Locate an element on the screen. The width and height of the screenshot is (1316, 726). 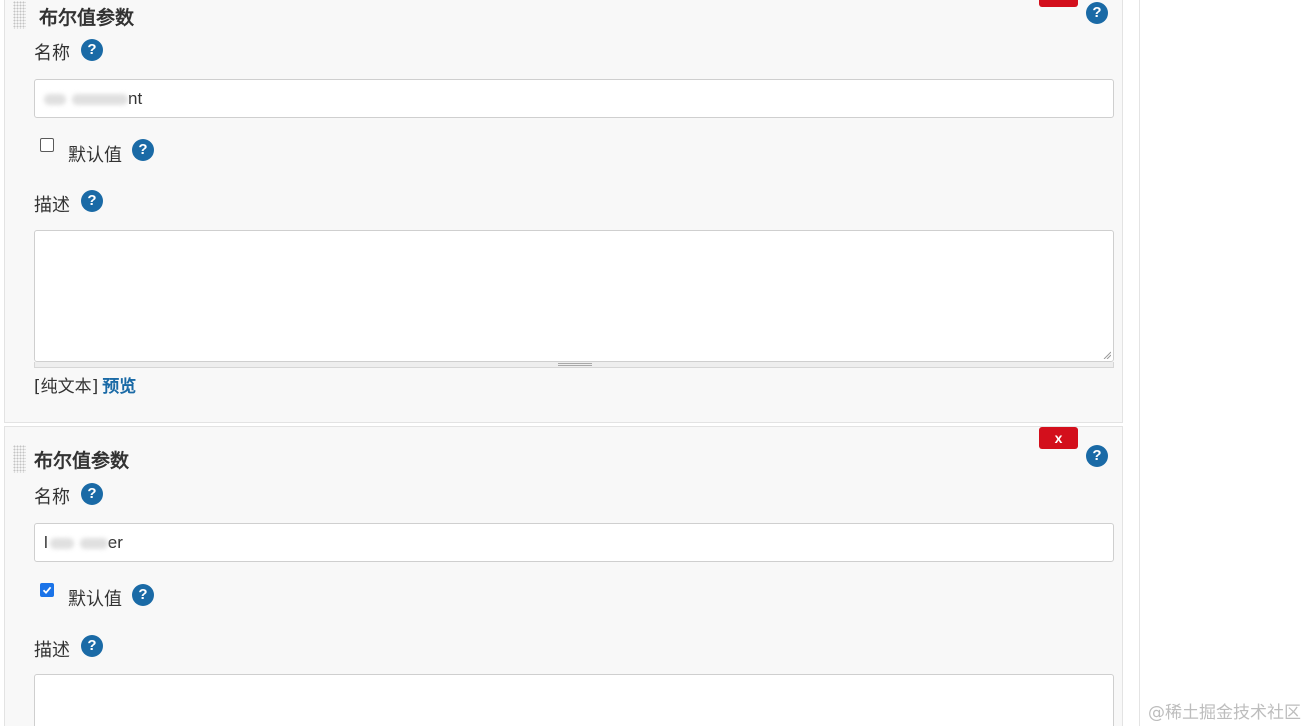
plain-text-label: [纯文本] is located at coordinates (66, 387).